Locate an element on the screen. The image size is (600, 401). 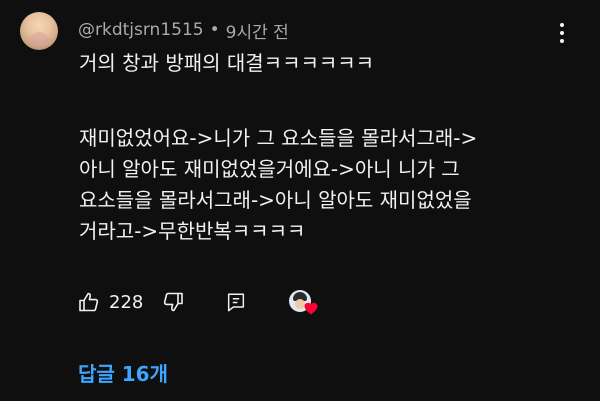
creator-heart-badge is located at coordinates (304, 302).